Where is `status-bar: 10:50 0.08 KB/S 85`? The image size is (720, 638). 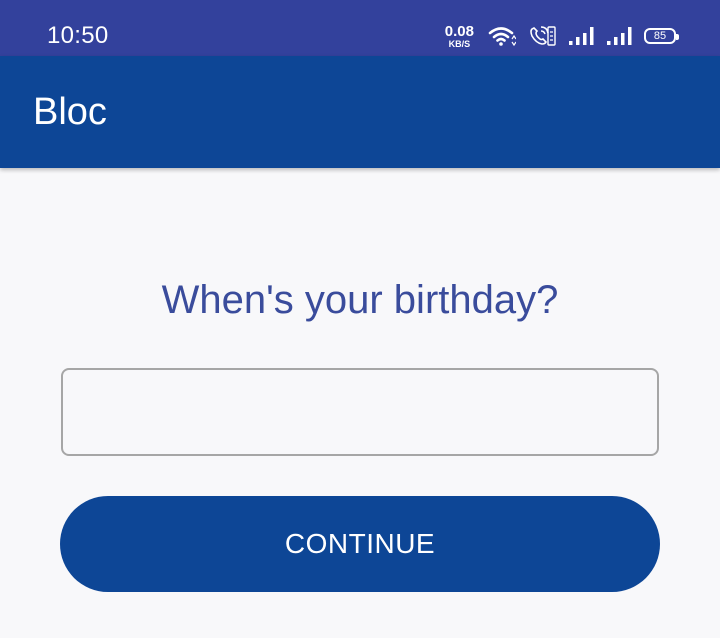
status-bar: 10:50 0.08 KB/S 85 is located at coordinates (360, 28).